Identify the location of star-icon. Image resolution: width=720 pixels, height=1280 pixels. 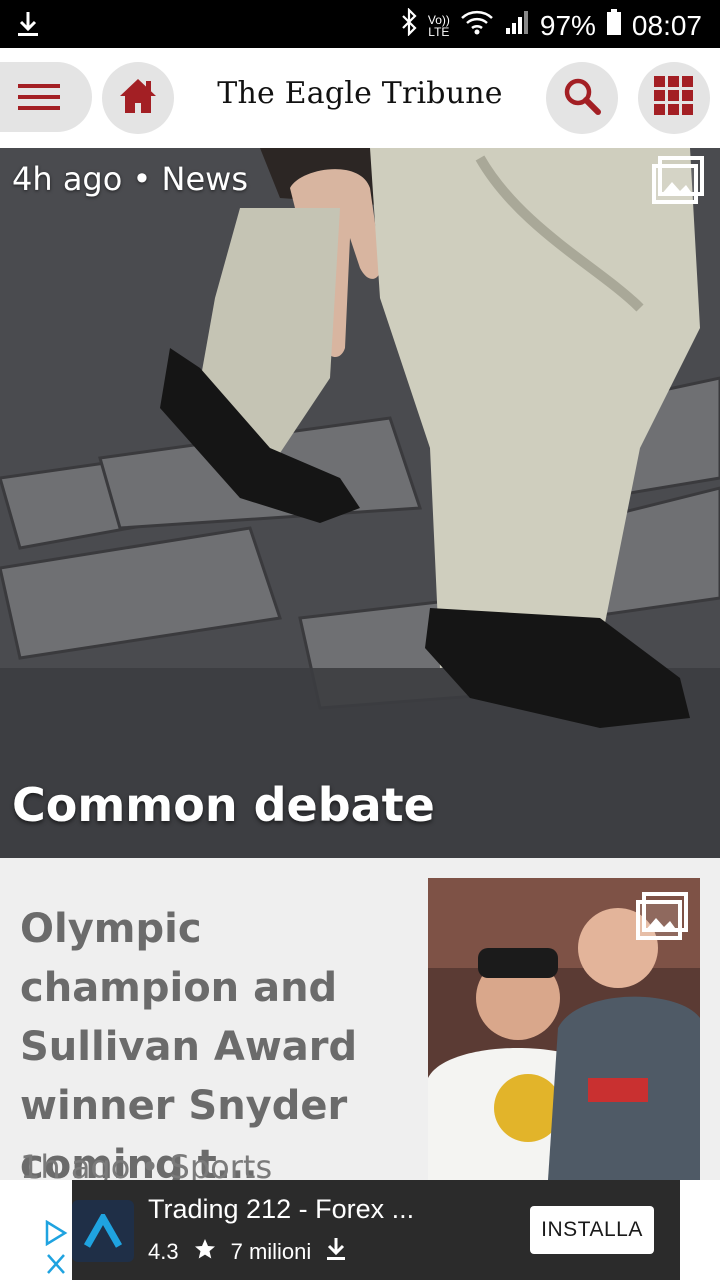
(205, 1252).